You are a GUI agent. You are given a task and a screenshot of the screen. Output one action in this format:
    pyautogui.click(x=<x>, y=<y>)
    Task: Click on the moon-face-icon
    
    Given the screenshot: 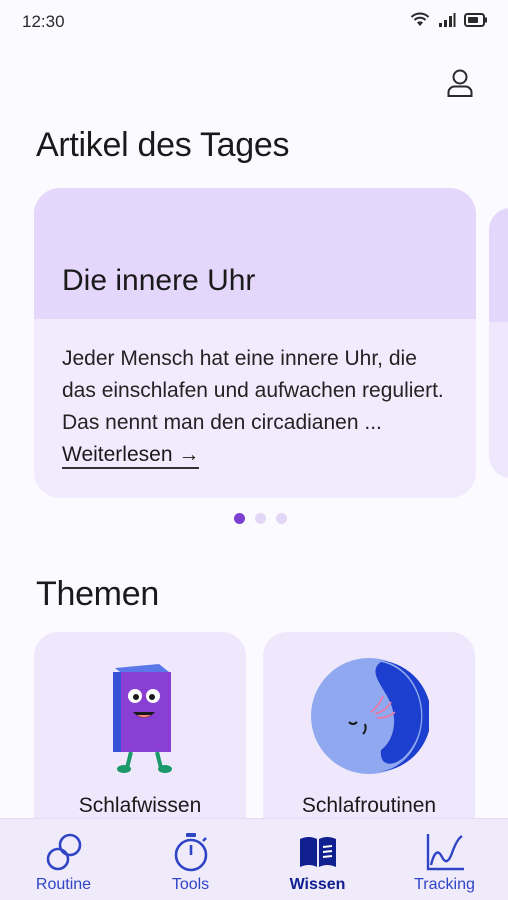 What is the action you would take?
    pyautogui.click(x=370, y=716)
    